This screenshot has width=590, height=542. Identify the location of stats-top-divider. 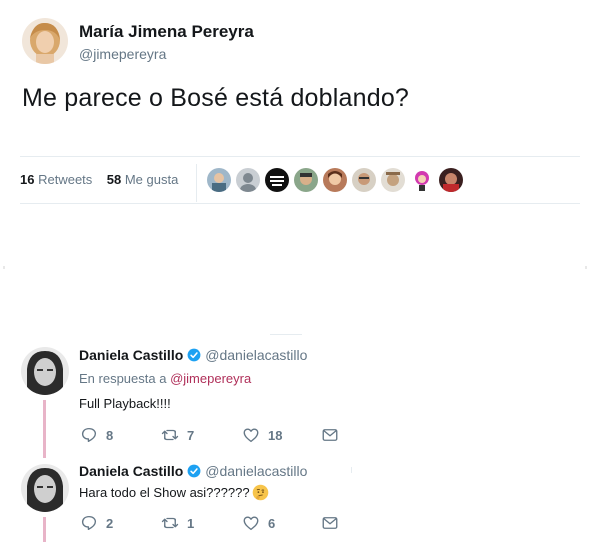
(300, 156).